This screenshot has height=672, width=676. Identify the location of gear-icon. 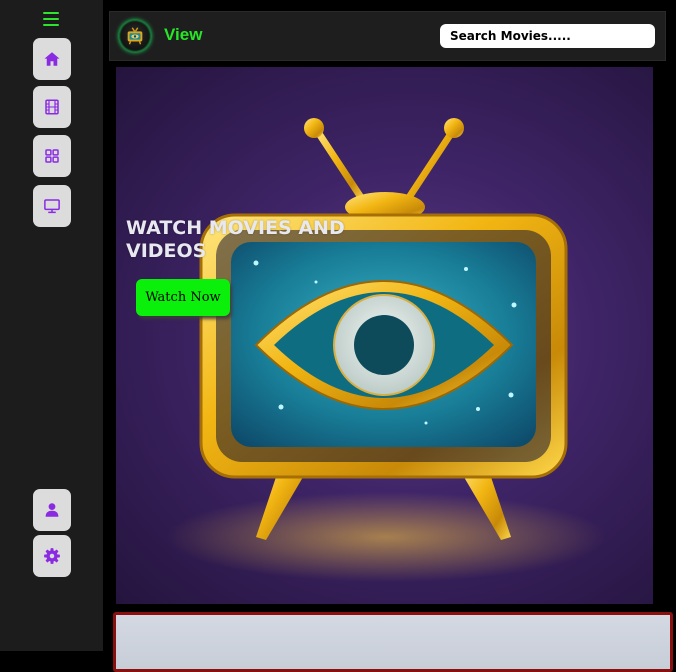
(52, 556).